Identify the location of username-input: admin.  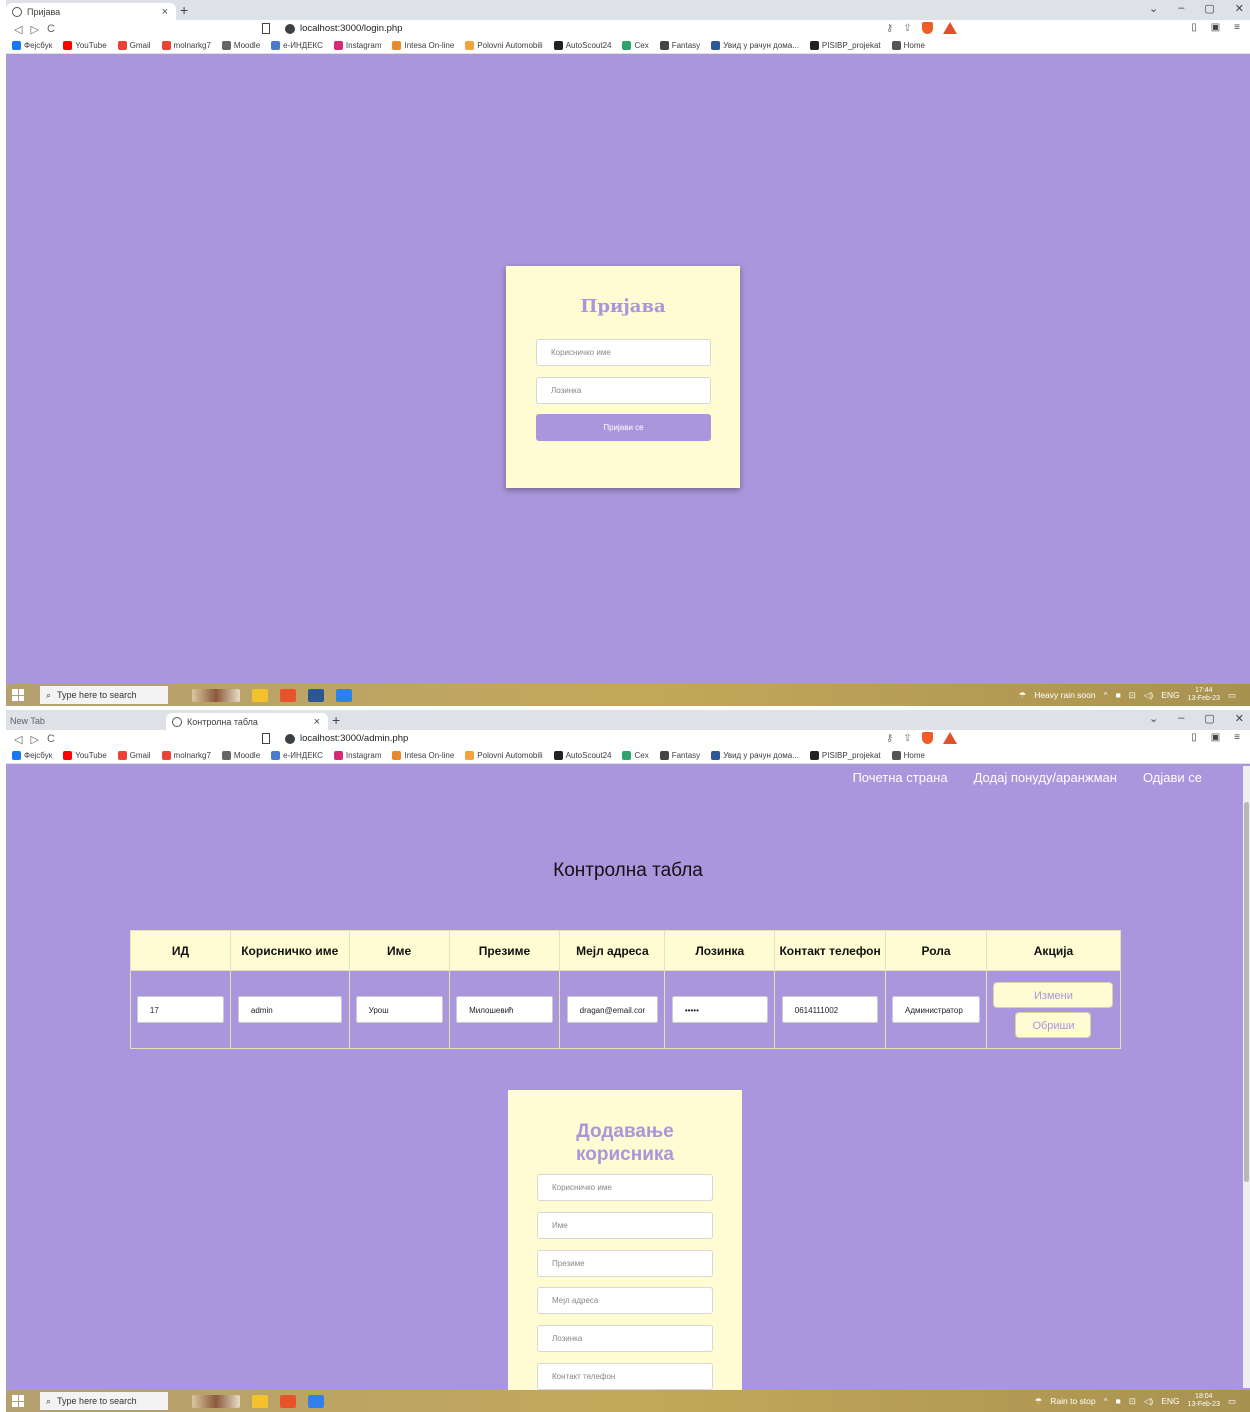
(289, 1009).